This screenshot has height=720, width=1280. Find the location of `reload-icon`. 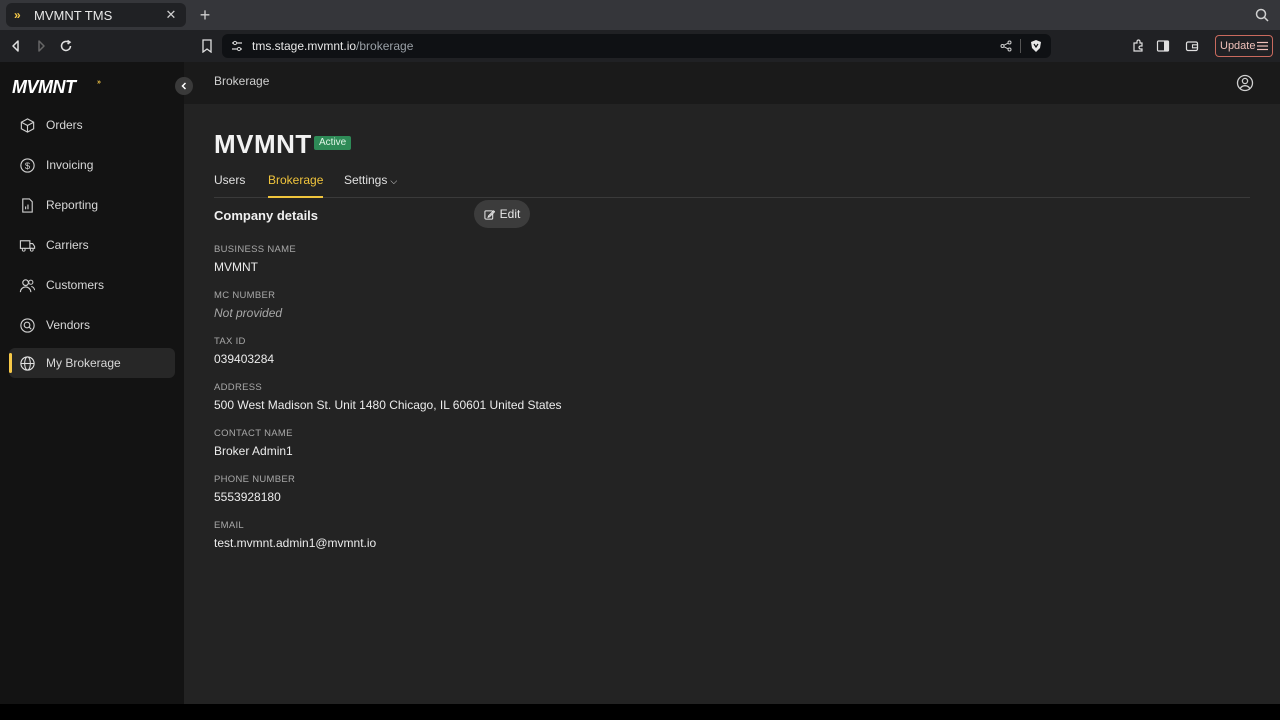

reload-icon is located at coordinates (66, 46).